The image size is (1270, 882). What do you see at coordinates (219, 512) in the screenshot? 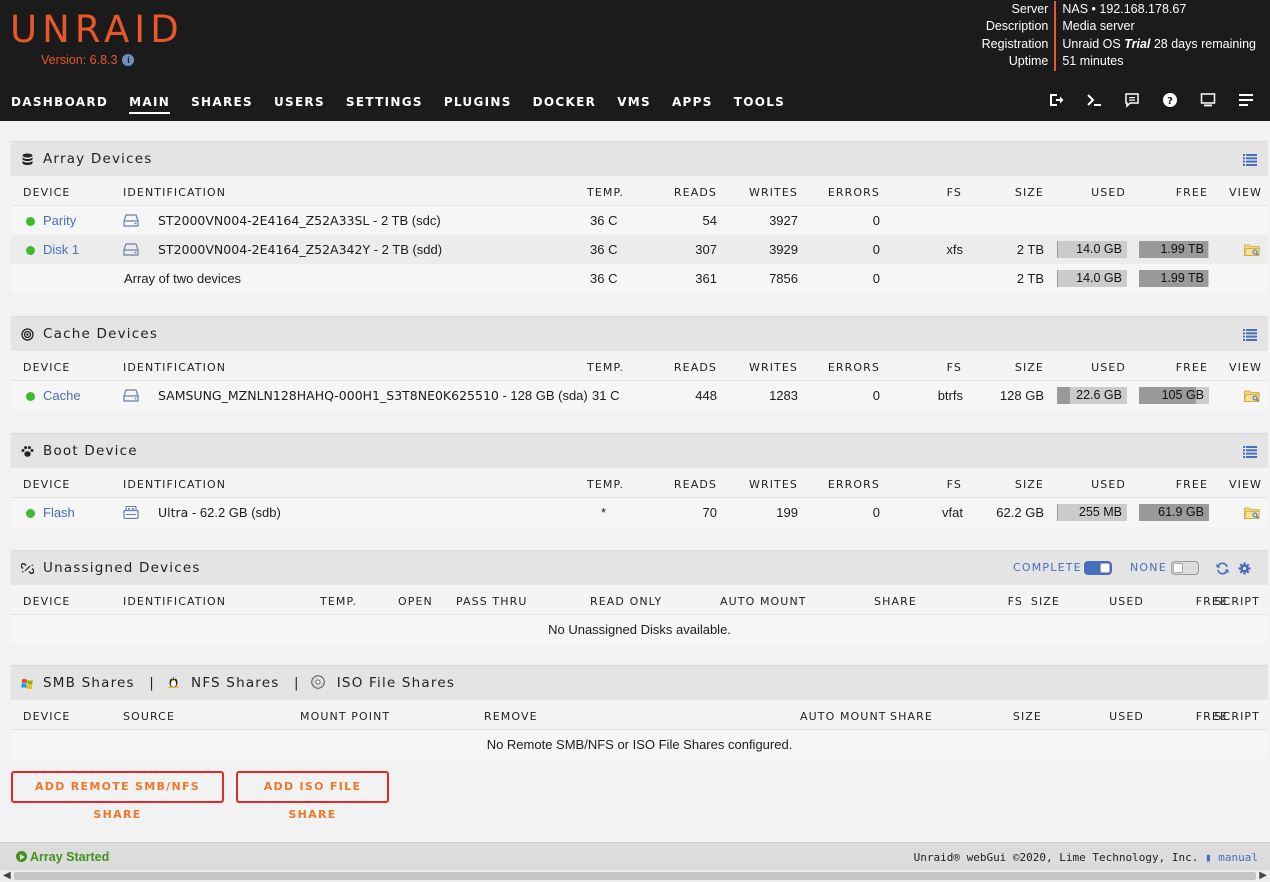
I see `device-identification: Ultra - 62.2 GB (sdb)` at bounding box center [219, 512].